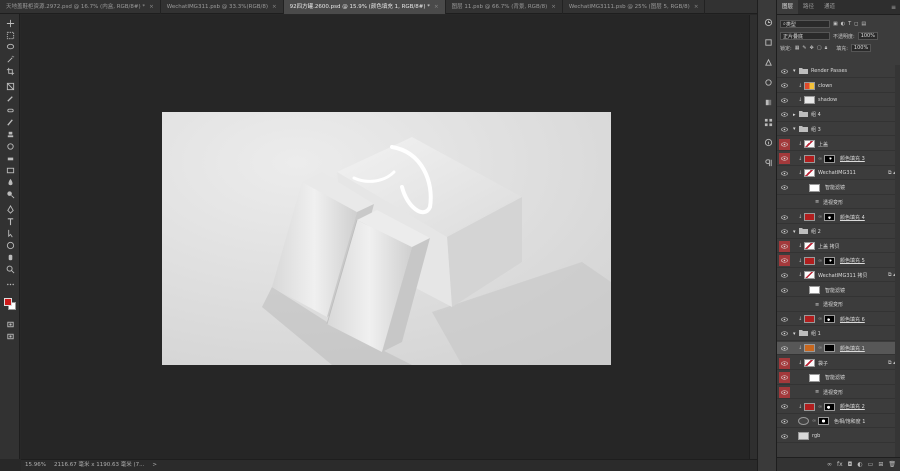 The image size is (900, 471). What do you see at coordinates (838, 363) in the screenshot?
I see `layer-row: ↓ 袋子 ⧉ ▴` at bounding box center [838, 363].